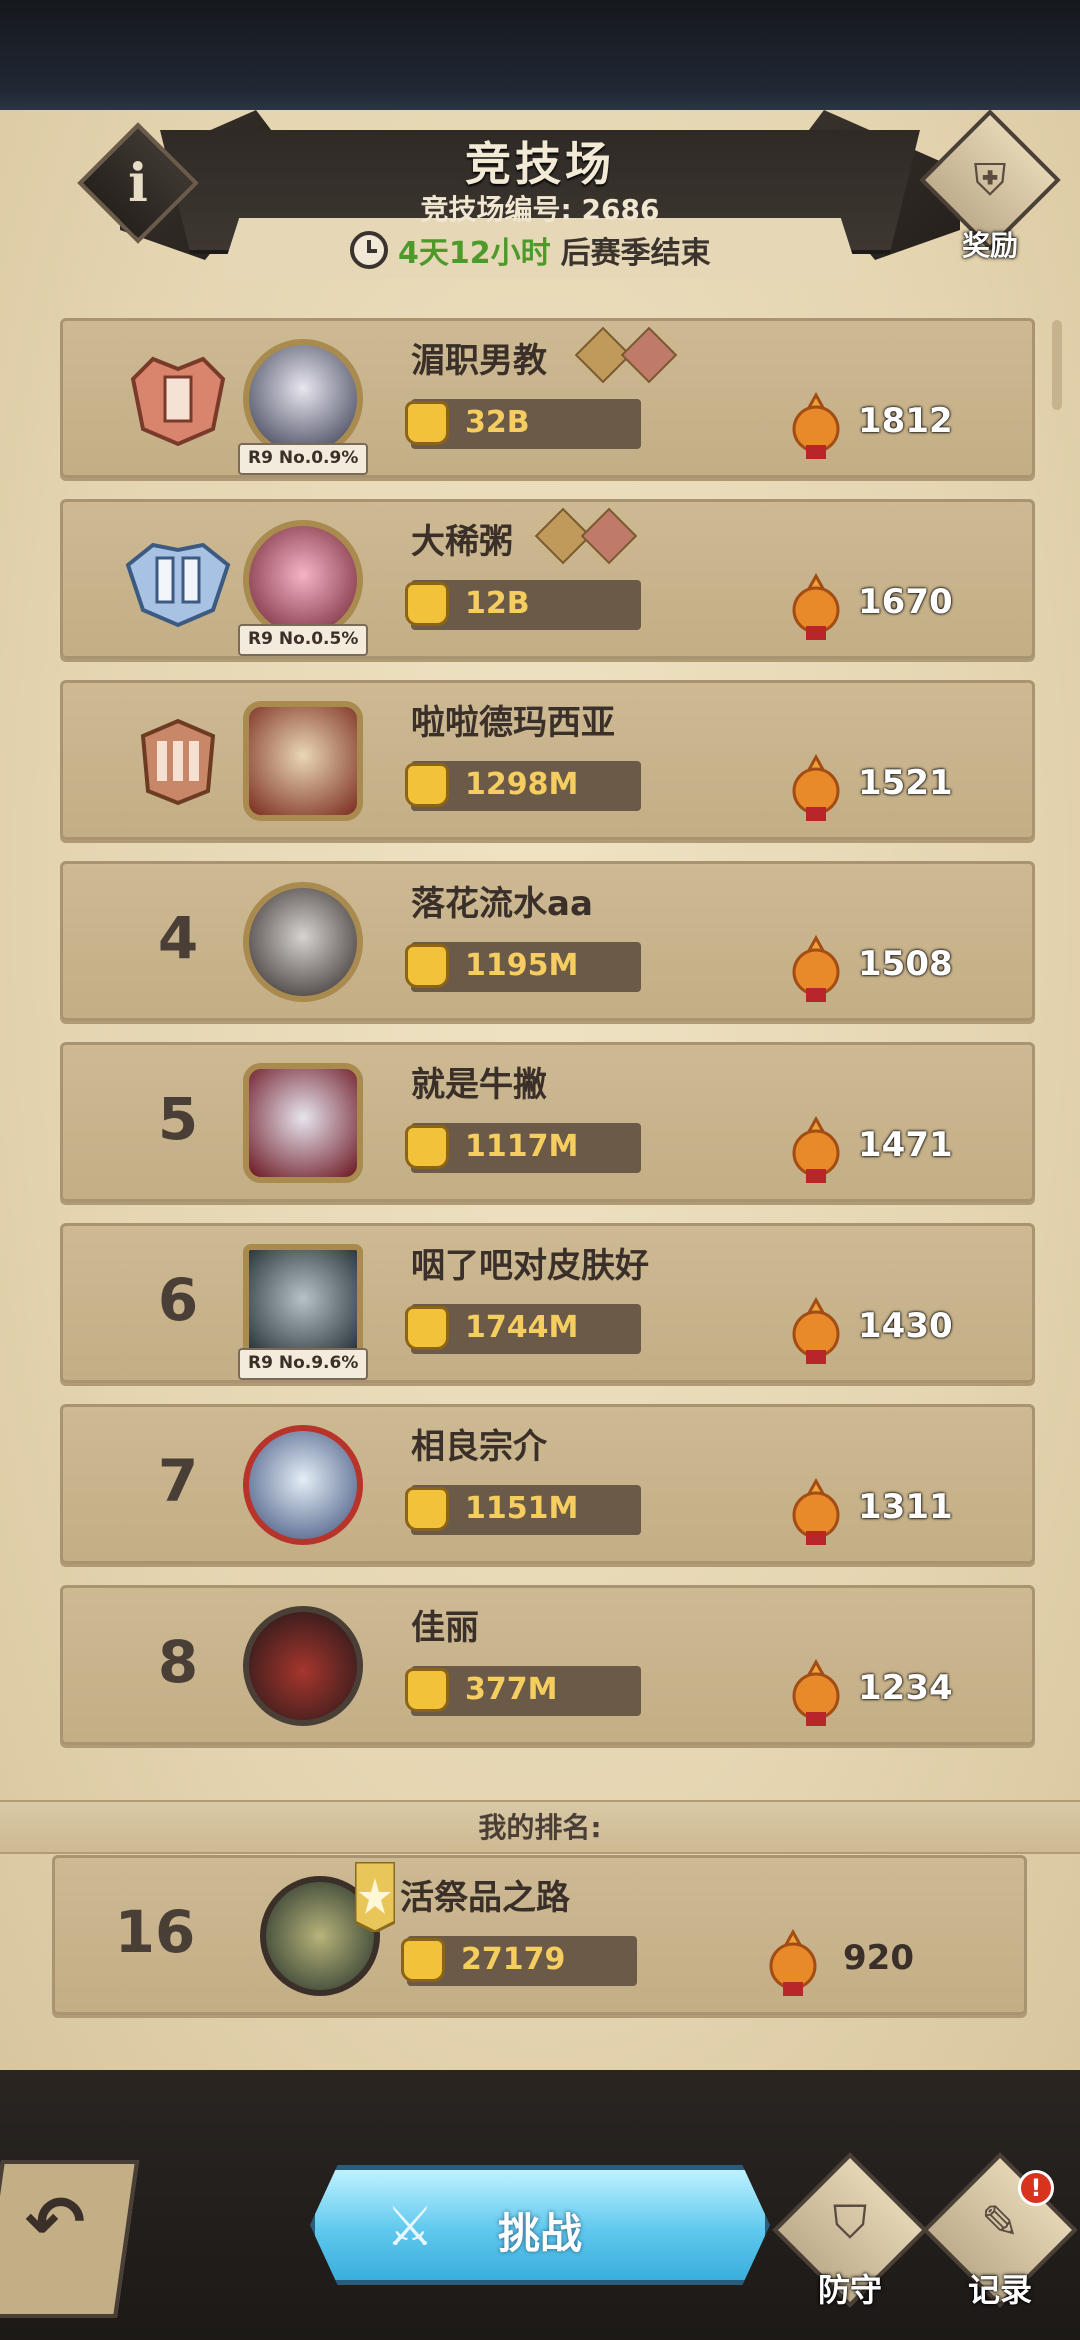 The height and width of the screenshot is (2340, 1080). I want to click on season-countdown: 4天12小时 后赛季结束, so click(530, 250).